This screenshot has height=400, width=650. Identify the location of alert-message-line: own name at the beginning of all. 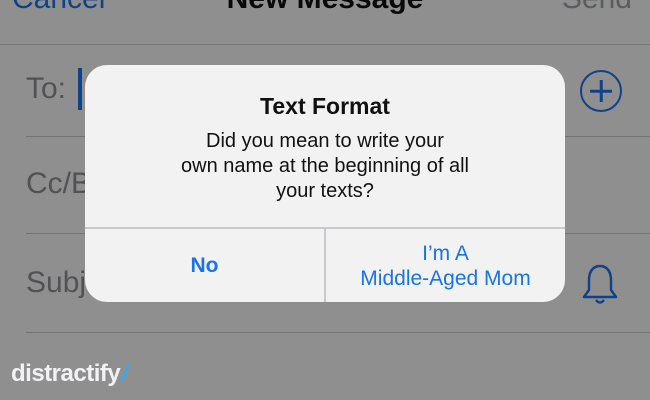
(325, 166).